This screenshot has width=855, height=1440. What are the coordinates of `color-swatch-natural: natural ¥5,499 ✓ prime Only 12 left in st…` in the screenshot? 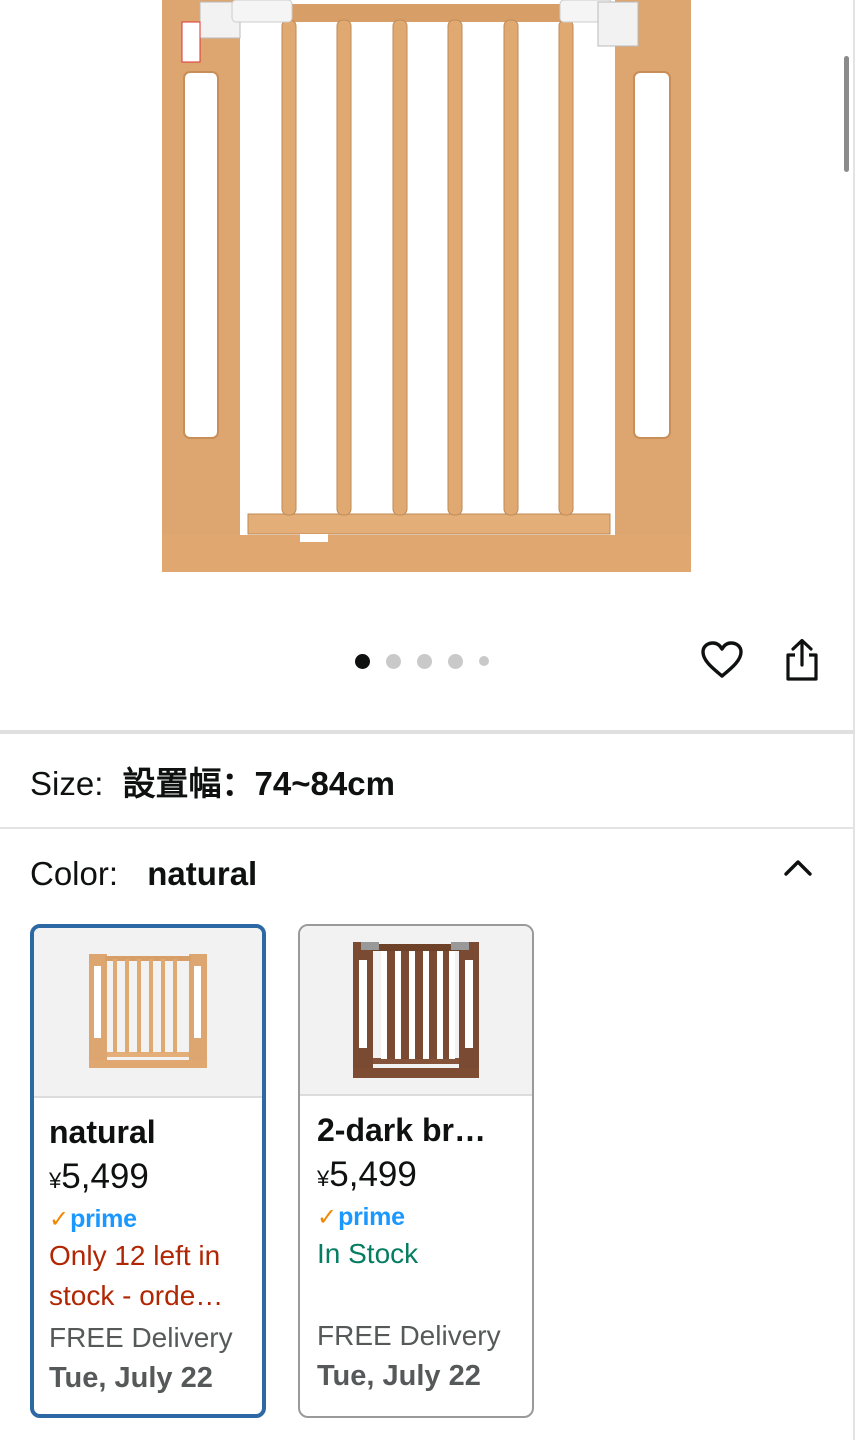 It's located at (148, 1171).